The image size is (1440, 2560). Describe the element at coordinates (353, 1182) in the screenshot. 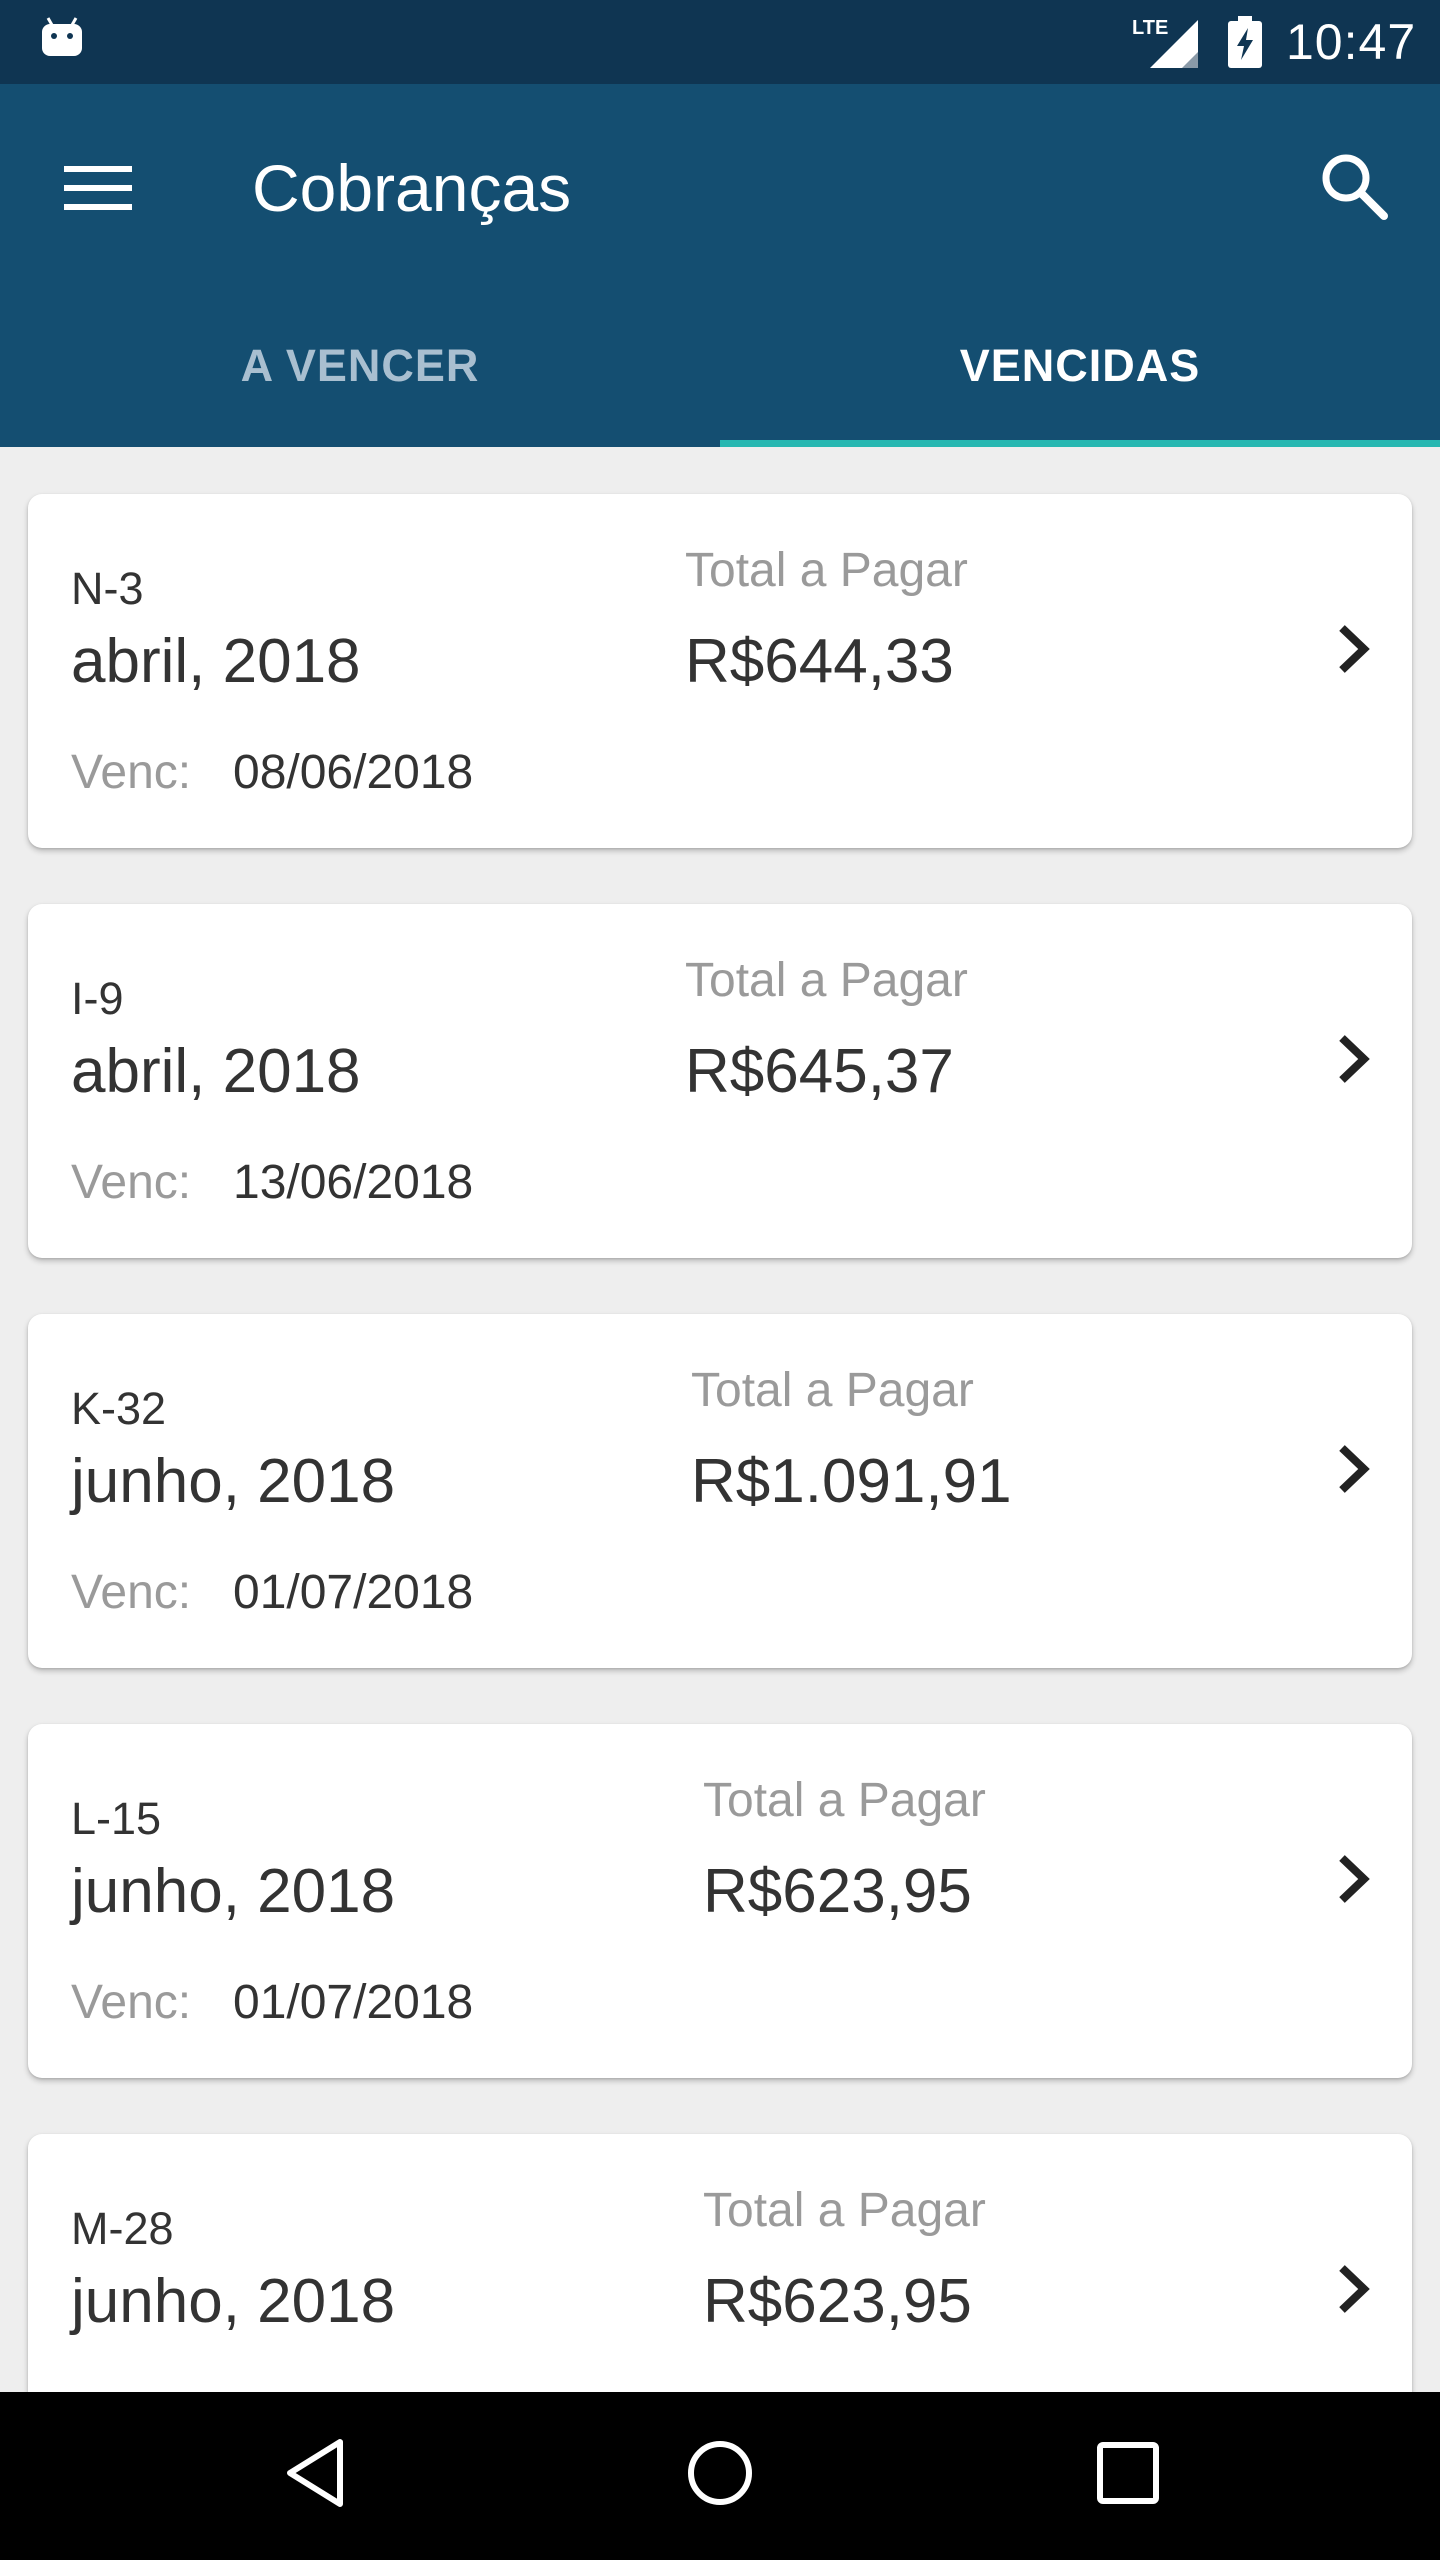

I see `due-date-value: 13/06/2018` at that location.